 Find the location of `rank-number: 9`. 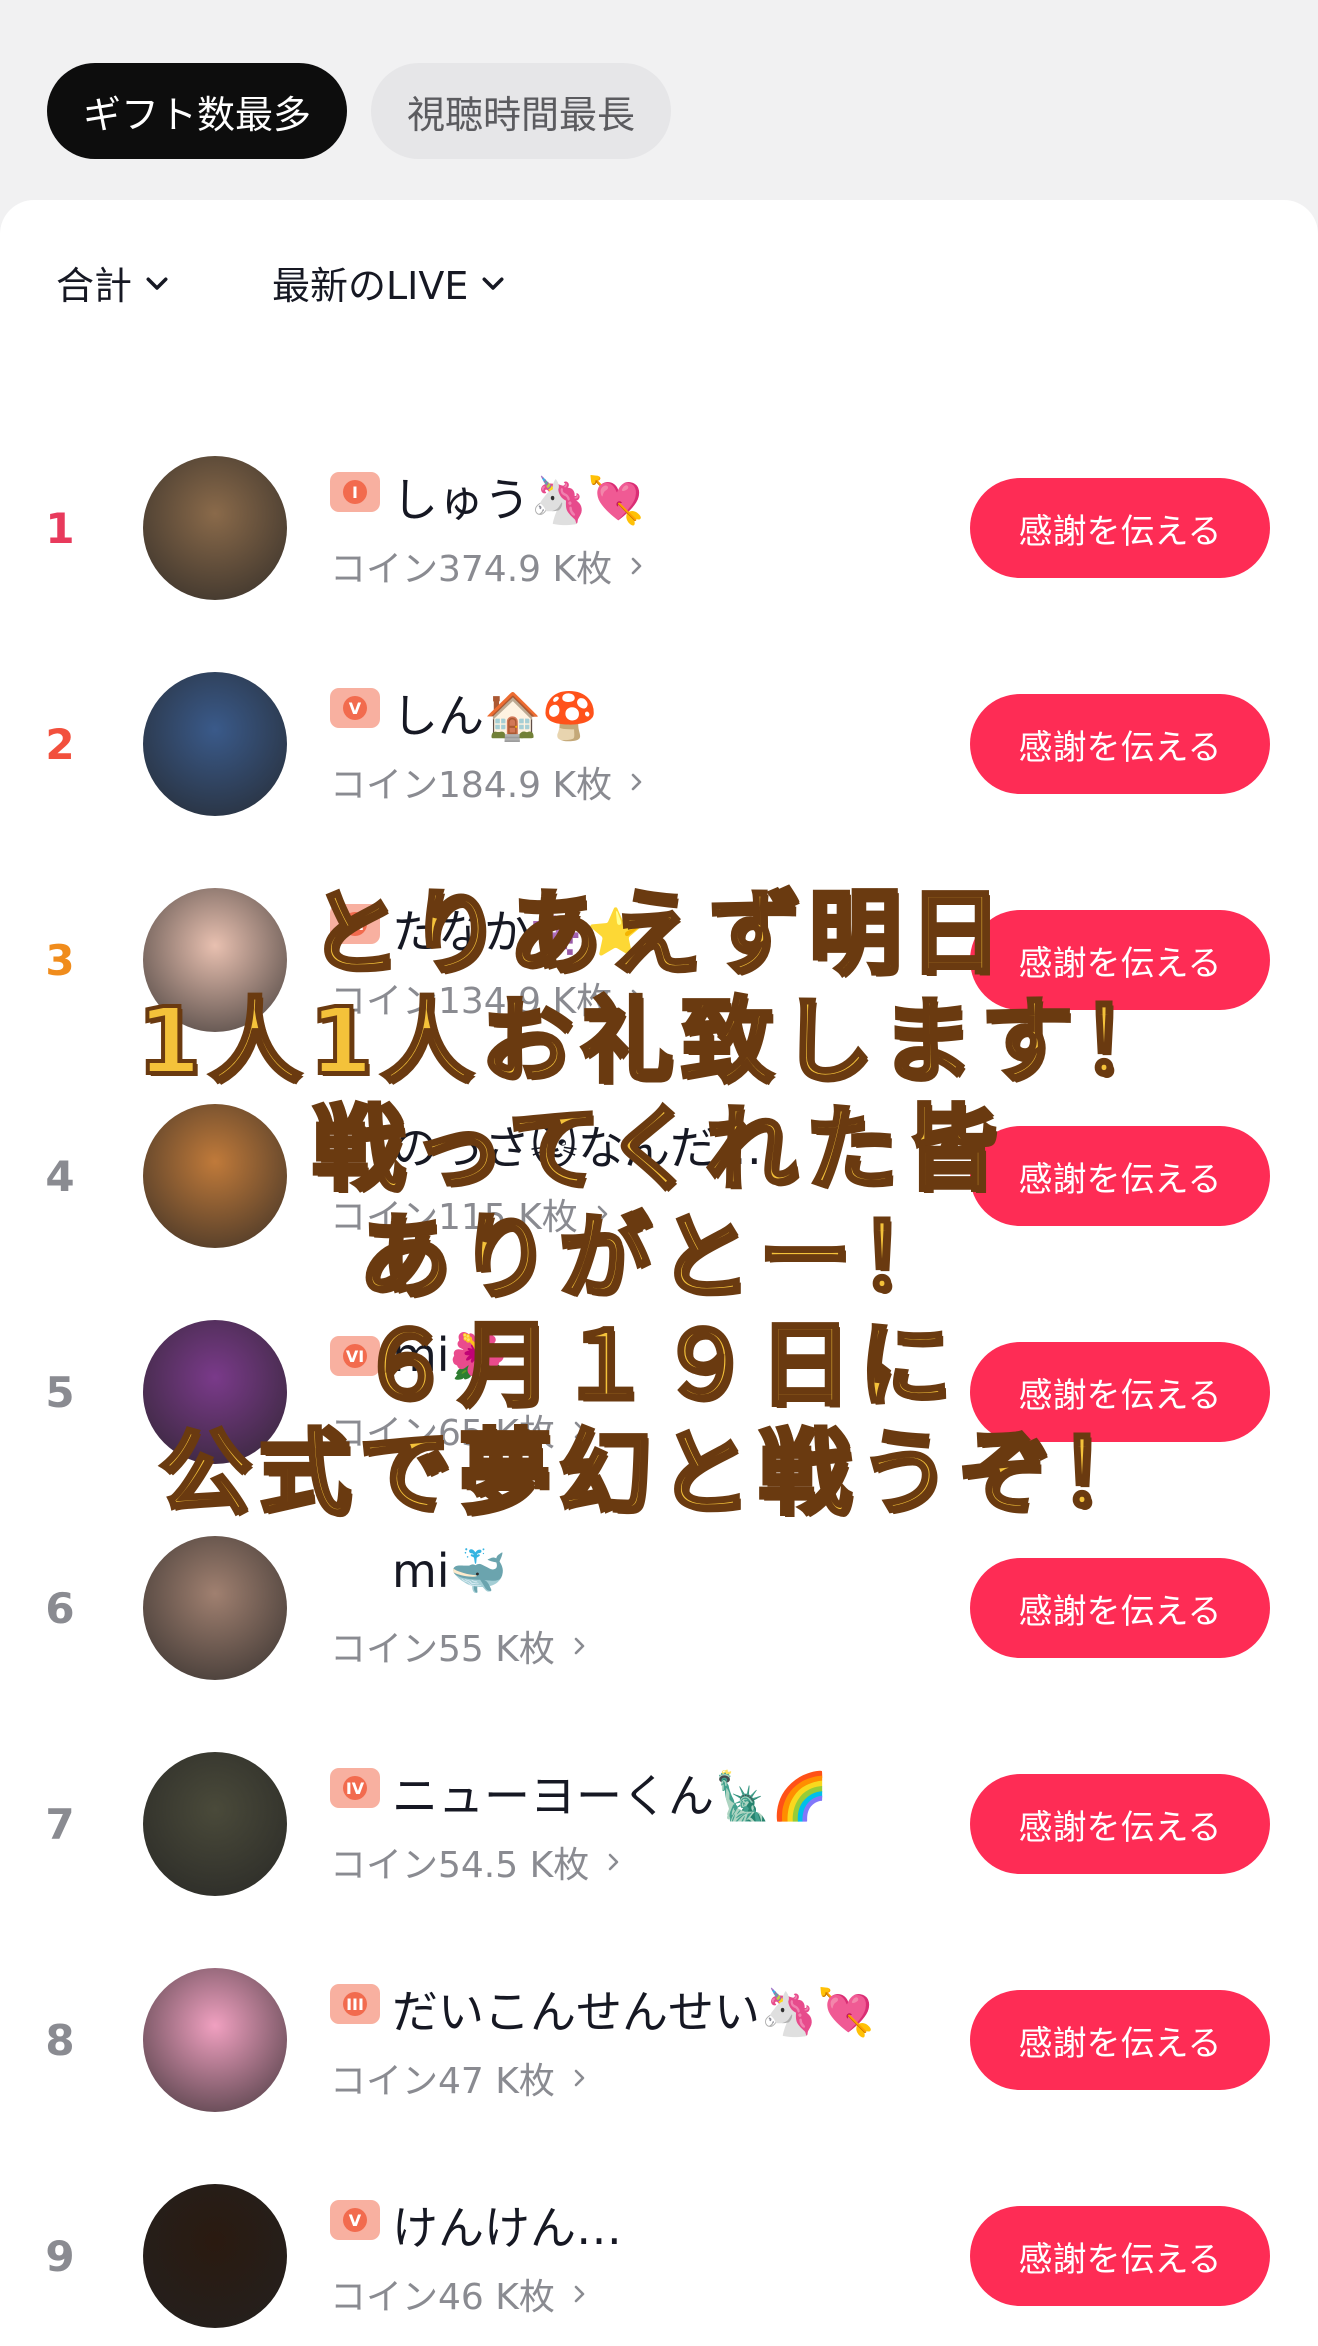

rank-number: 9 is located at coordinates (60, 2256).